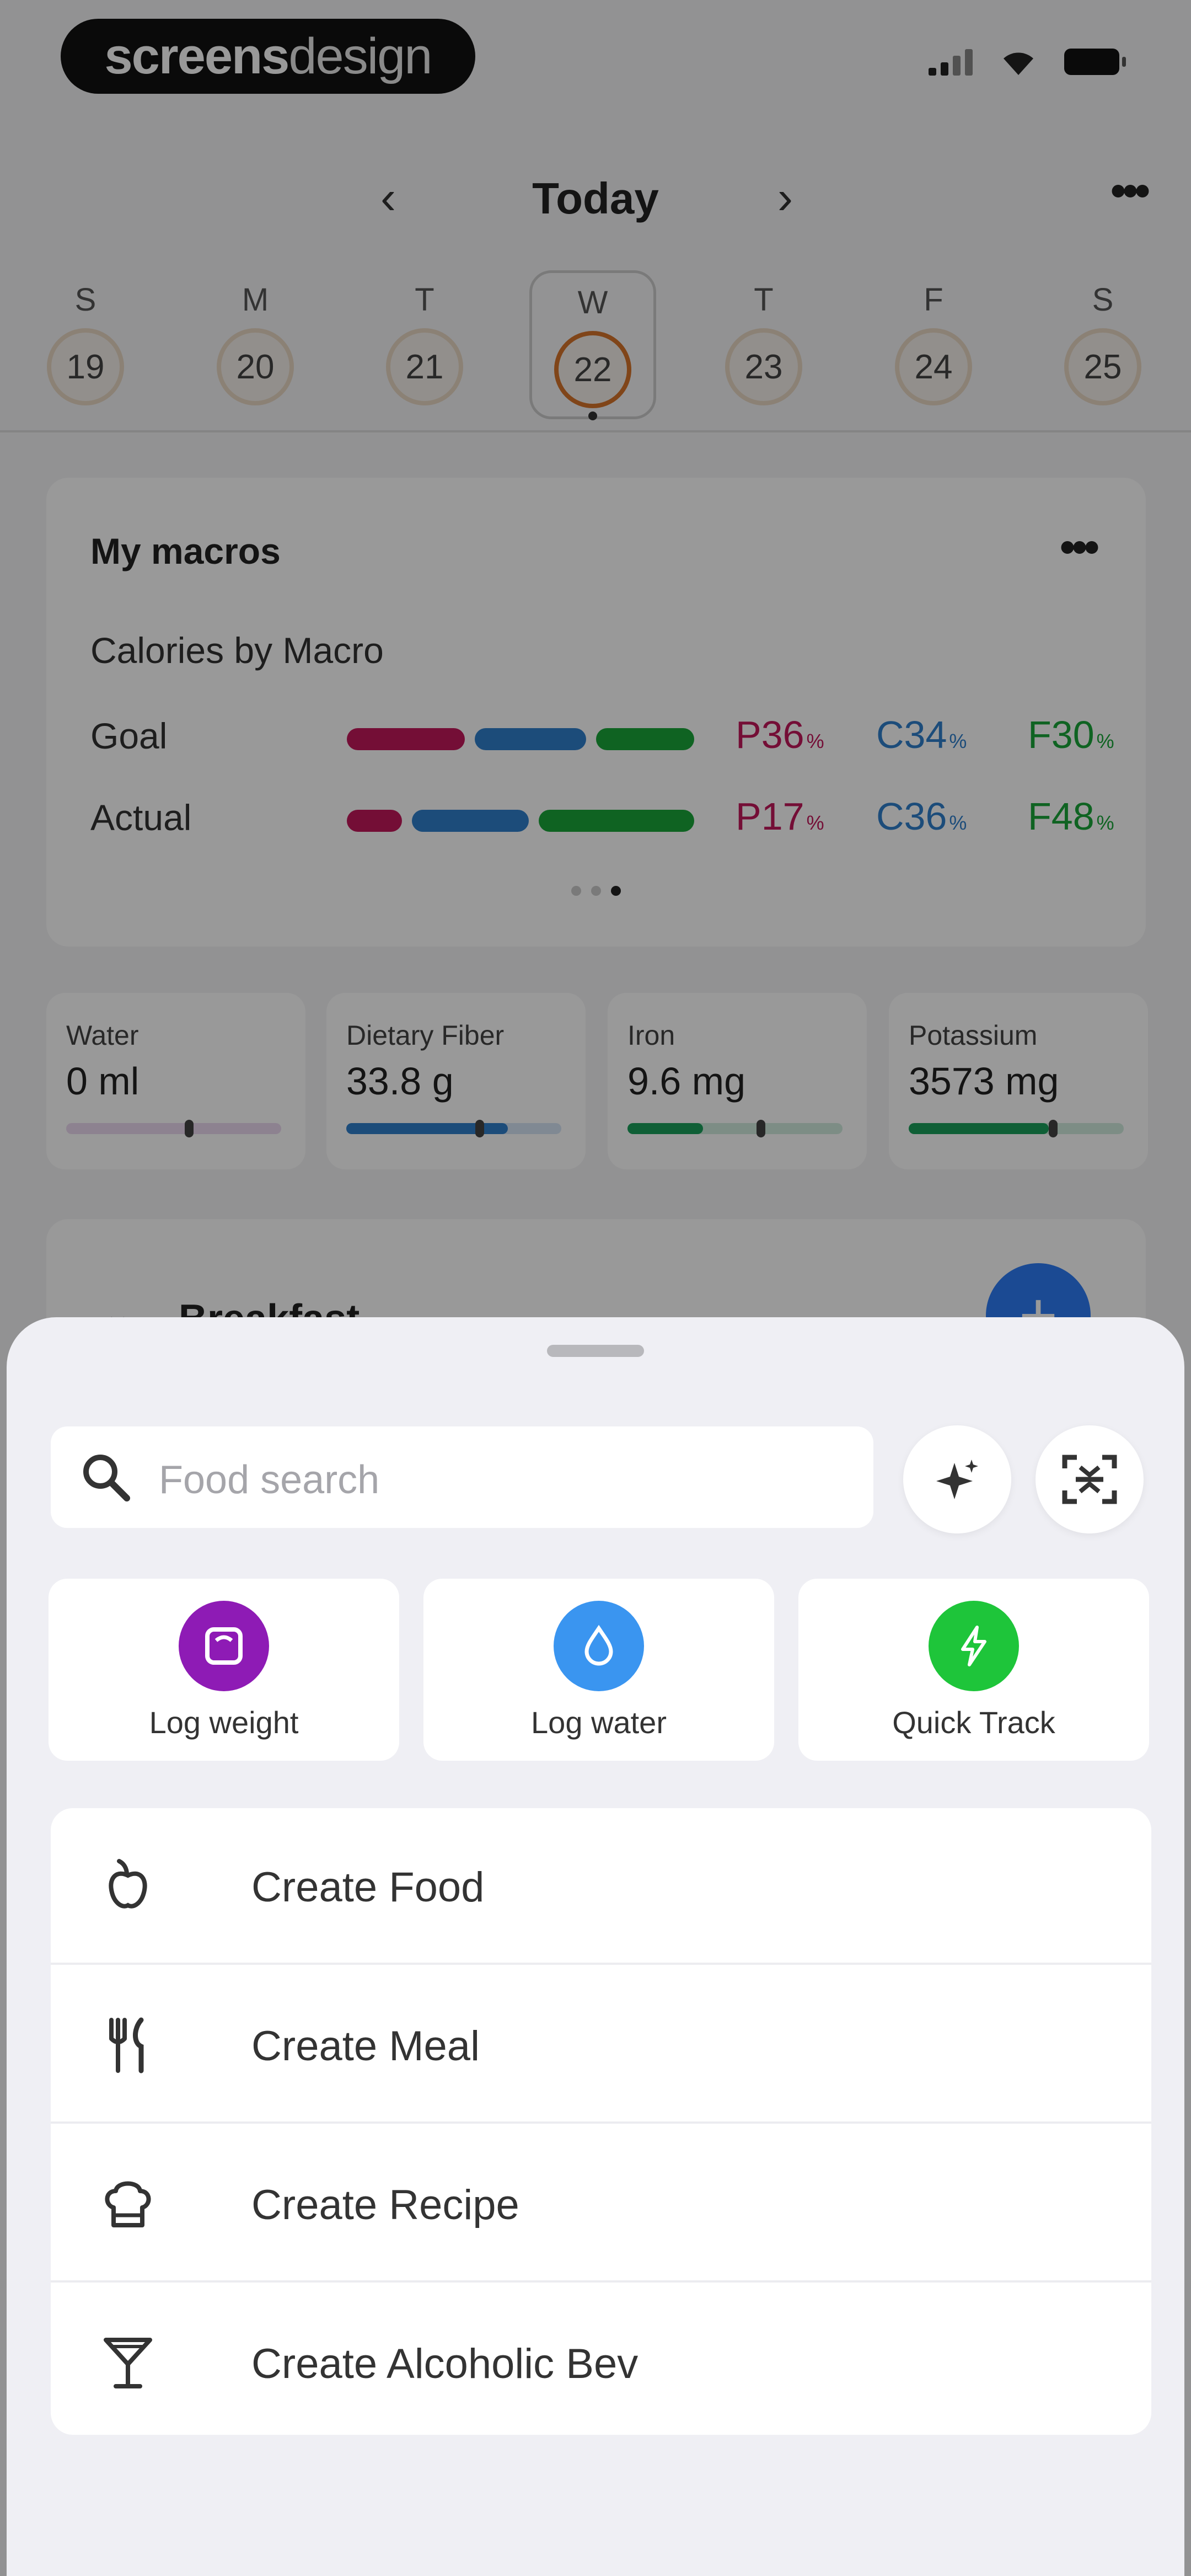  I want to click on sheet-handle, so click(595, 1351).